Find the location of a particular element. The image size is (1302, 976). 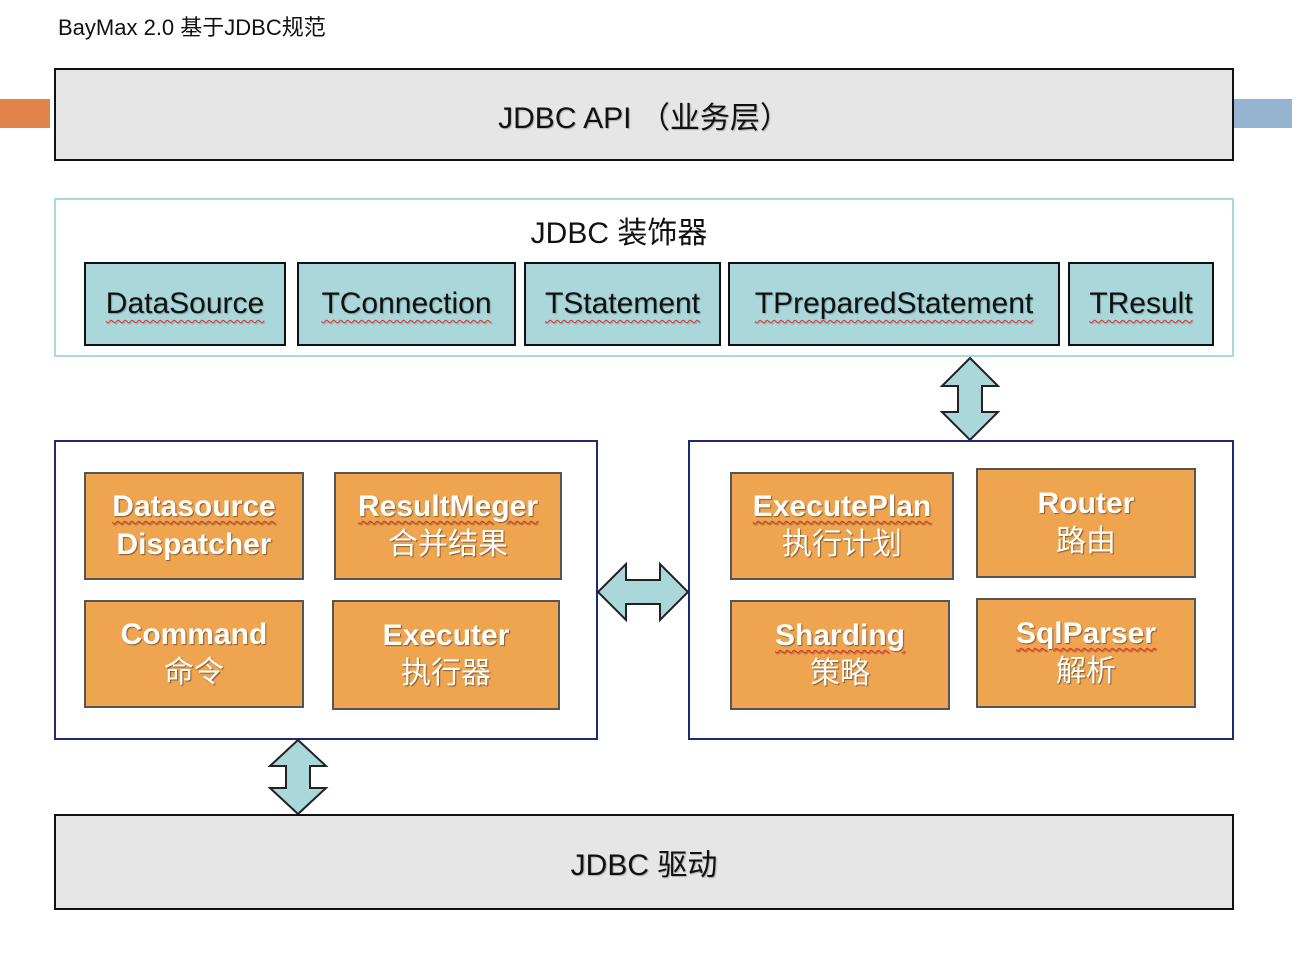

box-subtitle: 执行器 is located at coordinates (446, 673).